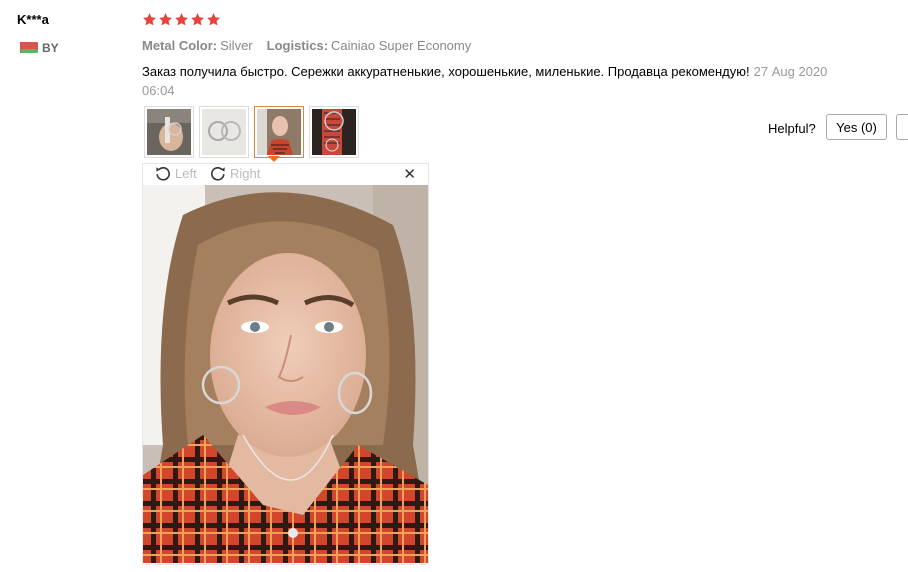 The width and height of the screenshot is (908, 572). Describe the element at coordinates (297, 45) in the screenshot. I see `attribute-key: Logistics:` at that location.